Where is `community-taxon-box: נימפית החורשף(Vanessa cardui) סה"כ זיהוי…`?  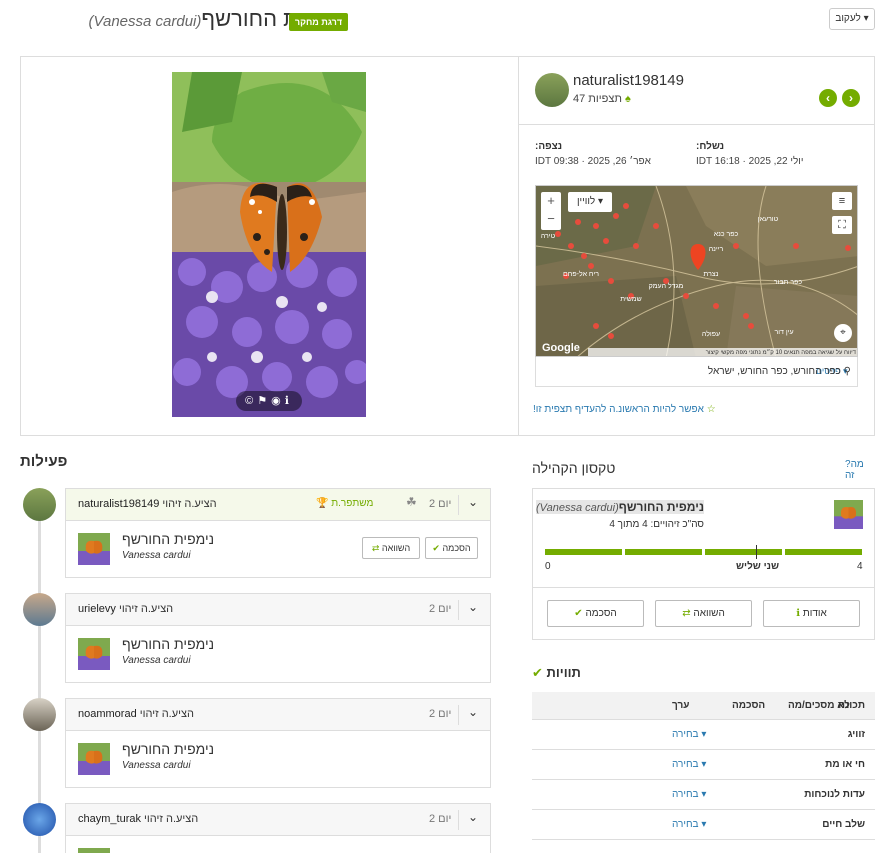
community-taxon-box: נימפית החורשף(Vanessa cardui) סה"כ זיהוי… is located at coordinates (703, 564).